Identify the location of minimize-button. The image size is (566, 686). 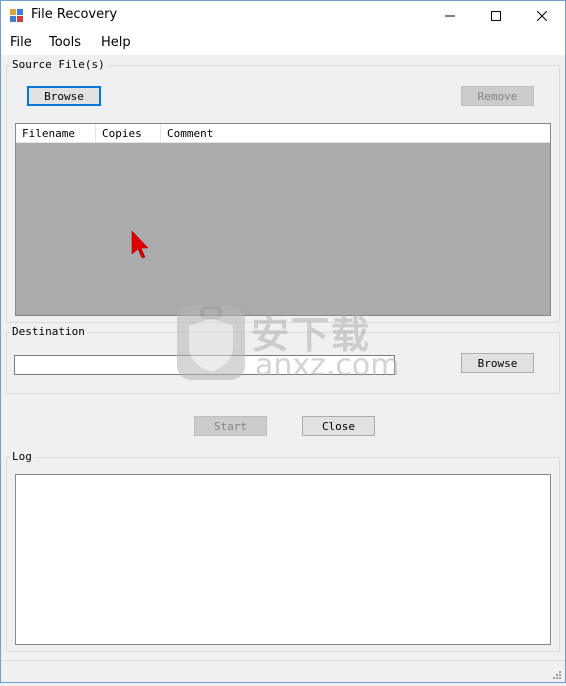
(450, 16).